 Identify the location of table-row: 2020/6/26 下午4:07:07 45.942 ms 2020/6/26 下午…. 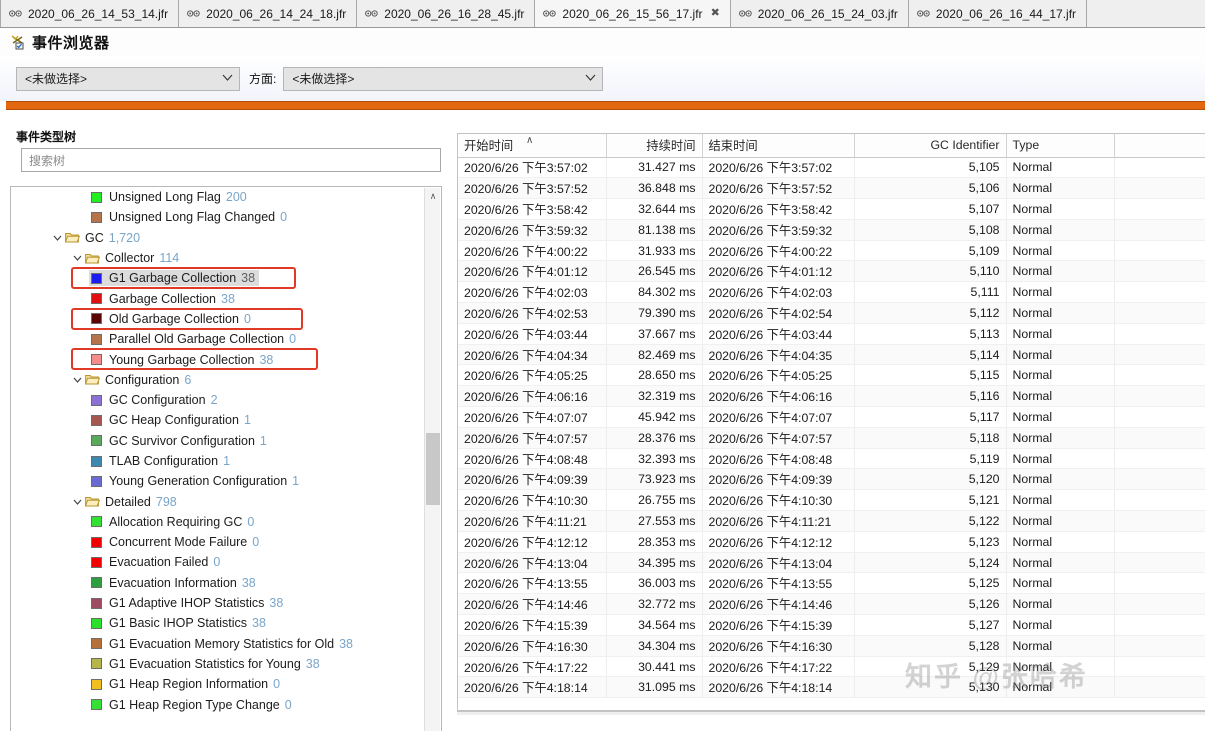
(831, 417).